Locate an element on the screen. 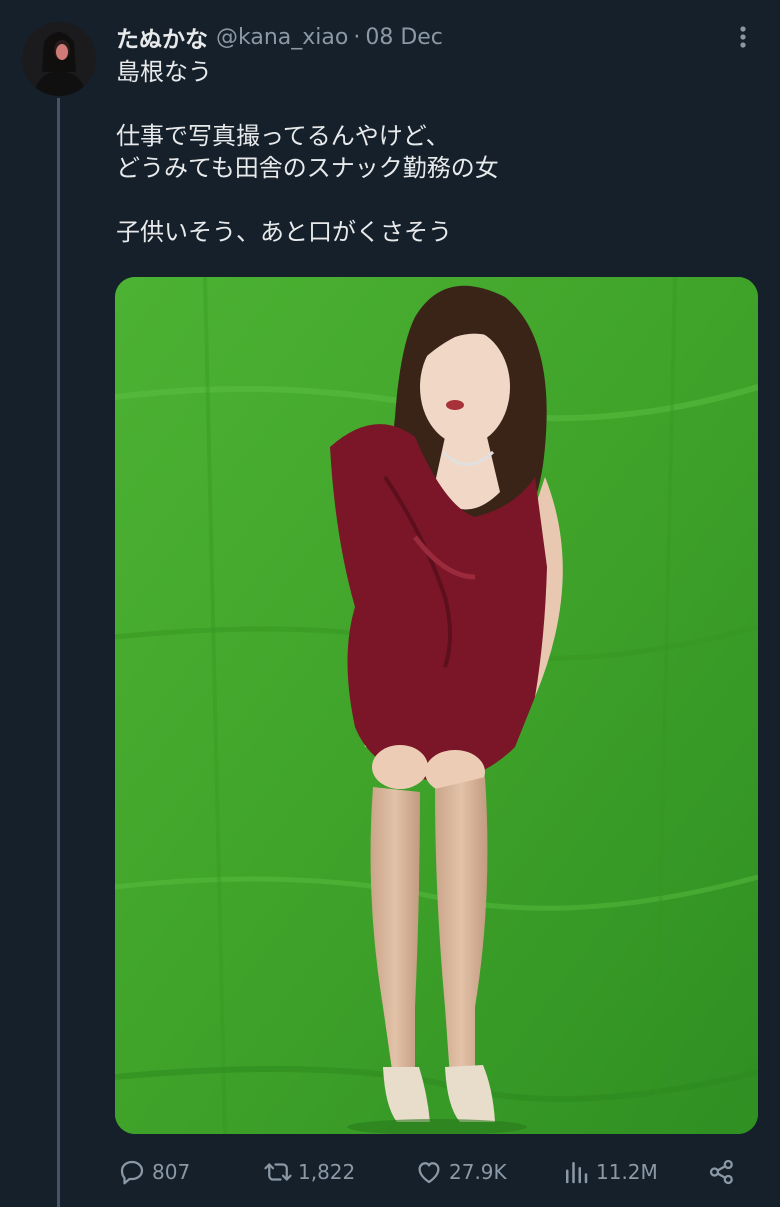 The height and width of the screenshot is (1207, 780). more-button is located at coordinates (743, 37).